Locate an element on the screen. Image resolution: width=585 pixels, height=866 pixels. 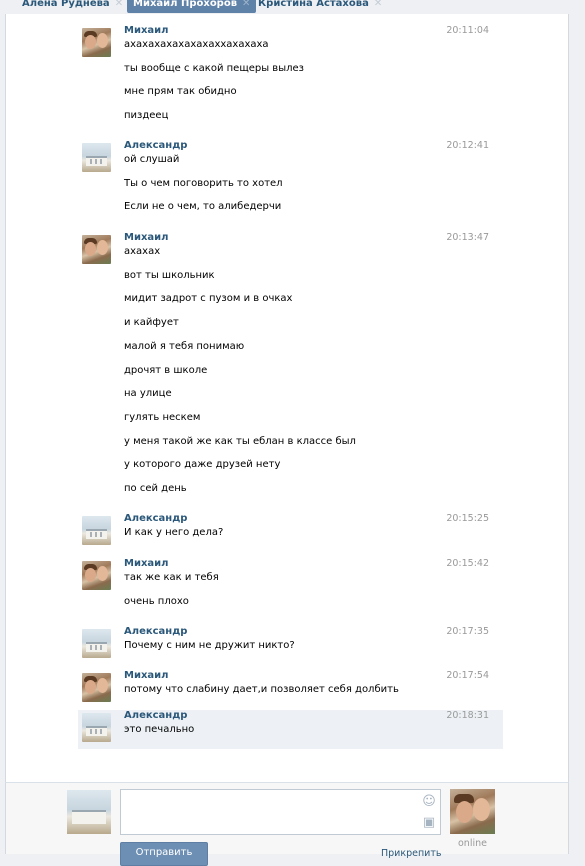
peer-online-status: online is located at coordinates (472, 843).